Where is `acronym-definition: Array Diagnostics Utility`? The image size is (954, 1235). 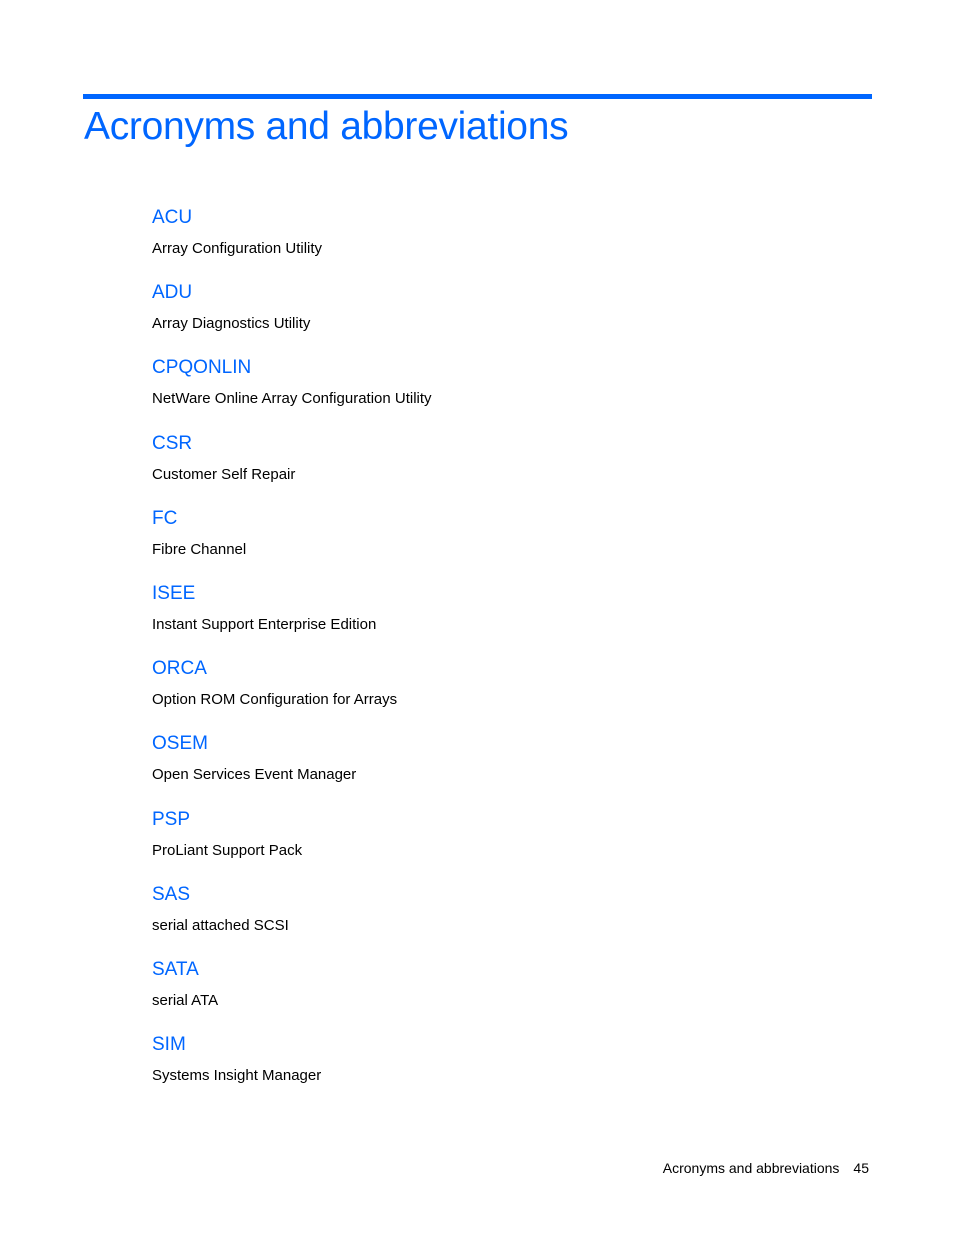
acronym-definition: Array Diagnostics Utility is located at coordinates (231, 324).